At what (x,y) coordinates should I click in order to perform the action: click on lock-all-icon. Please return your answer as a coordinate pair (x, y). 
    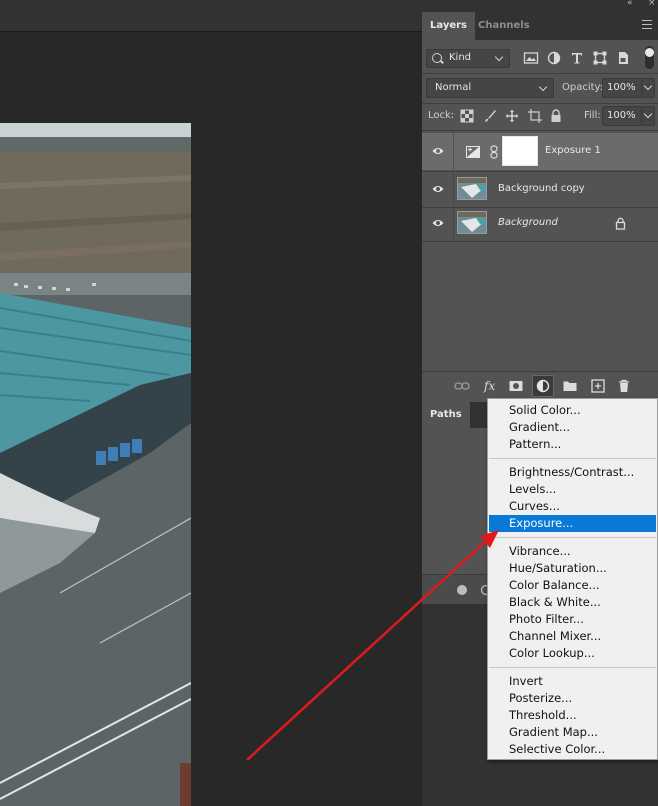
    Looking at the image, I should click on (556, 116).